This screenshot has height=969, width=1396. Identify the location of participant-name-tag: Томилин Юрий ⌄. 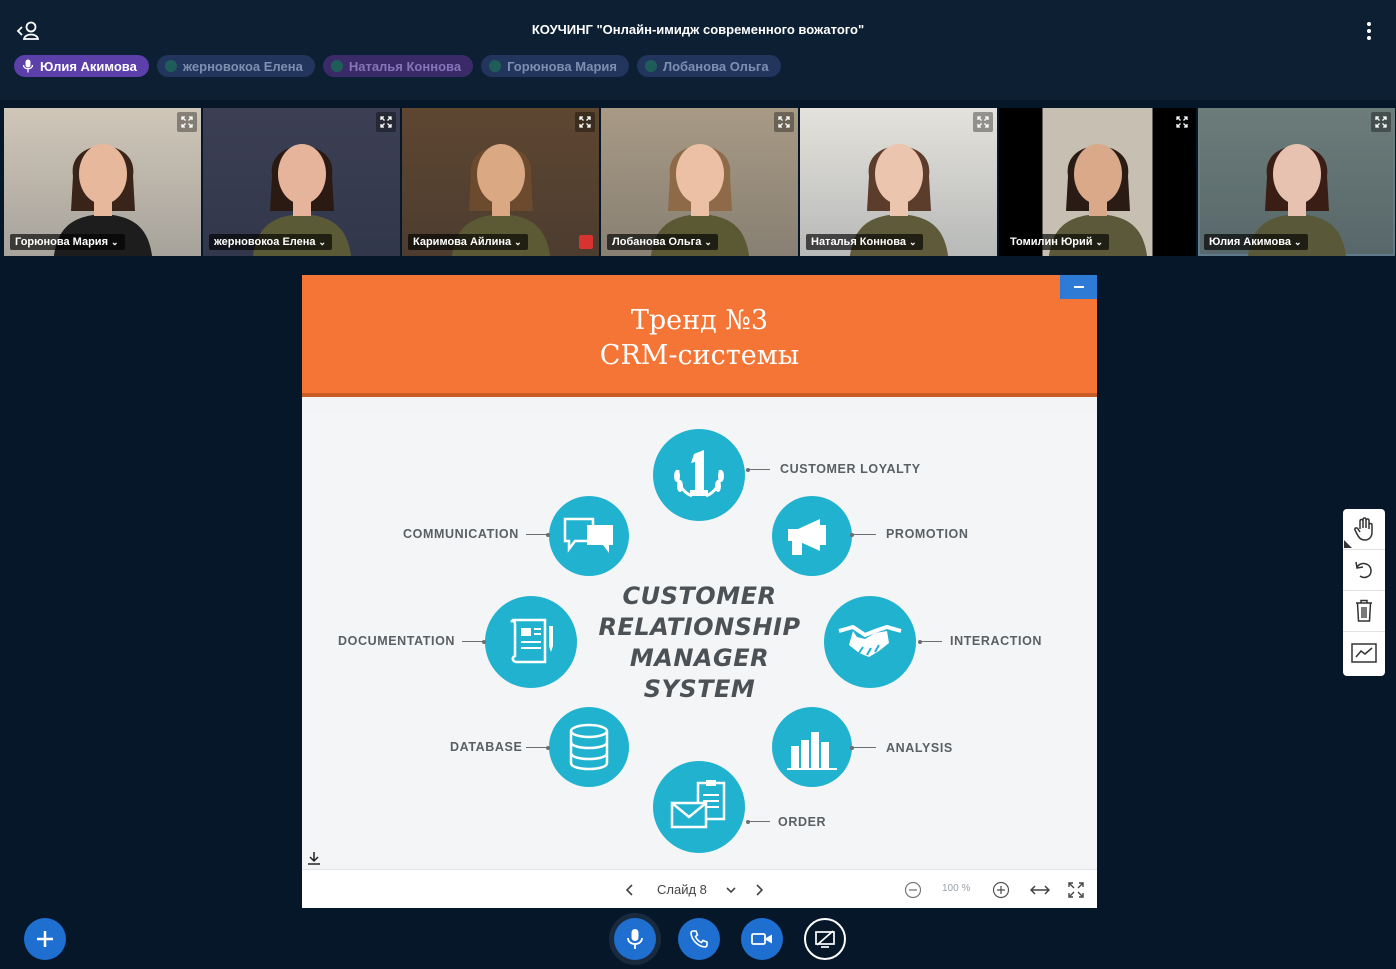
(1057, 242).